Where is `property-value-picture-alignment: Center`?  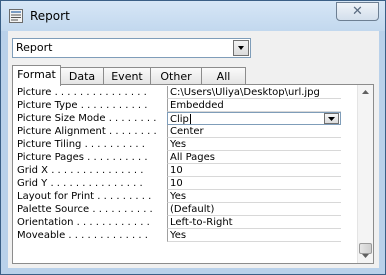 property-value-picture-alignment: Center is located at coordinates (254, 131).